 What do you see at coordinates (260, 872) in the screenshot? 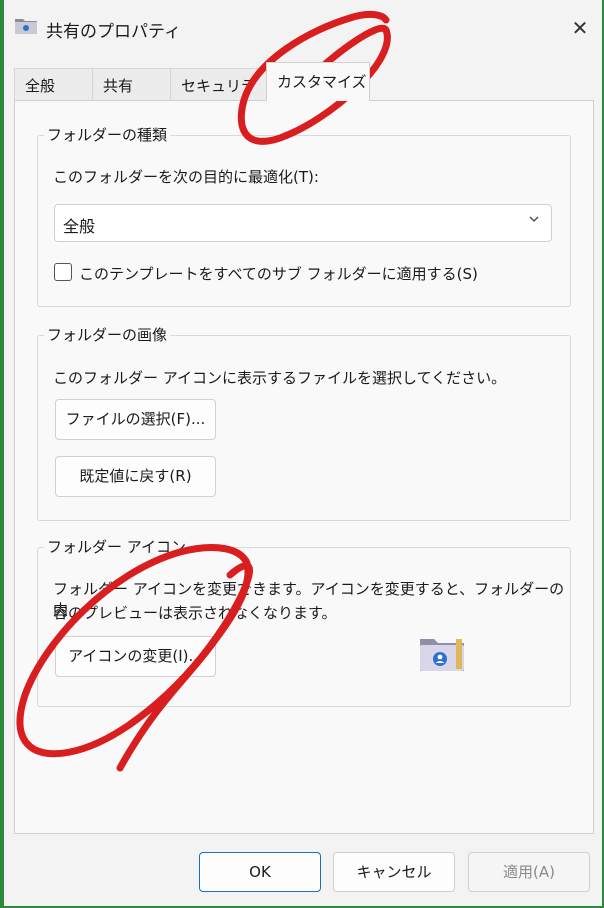
I see `ok-button: OK` at bounding box center [260, 872].